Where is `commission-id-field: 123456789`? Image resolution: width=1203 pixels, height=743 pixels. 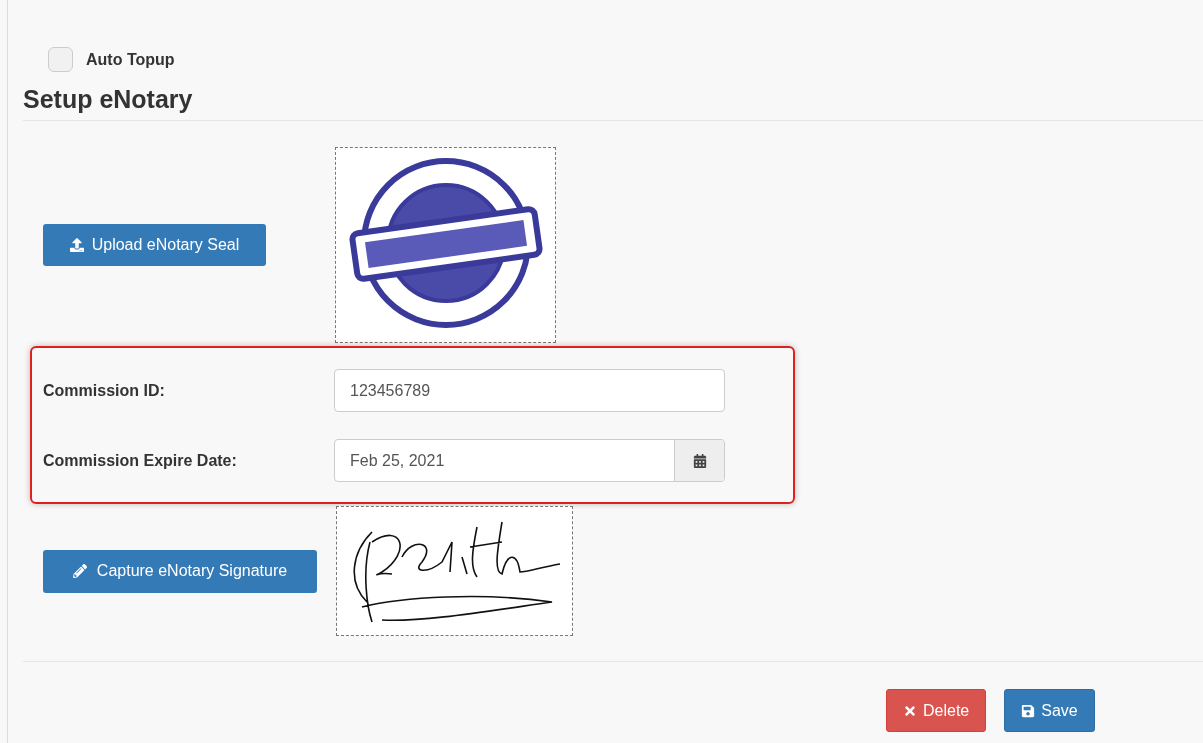
commission-id-field: 123456789 is located at coordinates (529, 390).